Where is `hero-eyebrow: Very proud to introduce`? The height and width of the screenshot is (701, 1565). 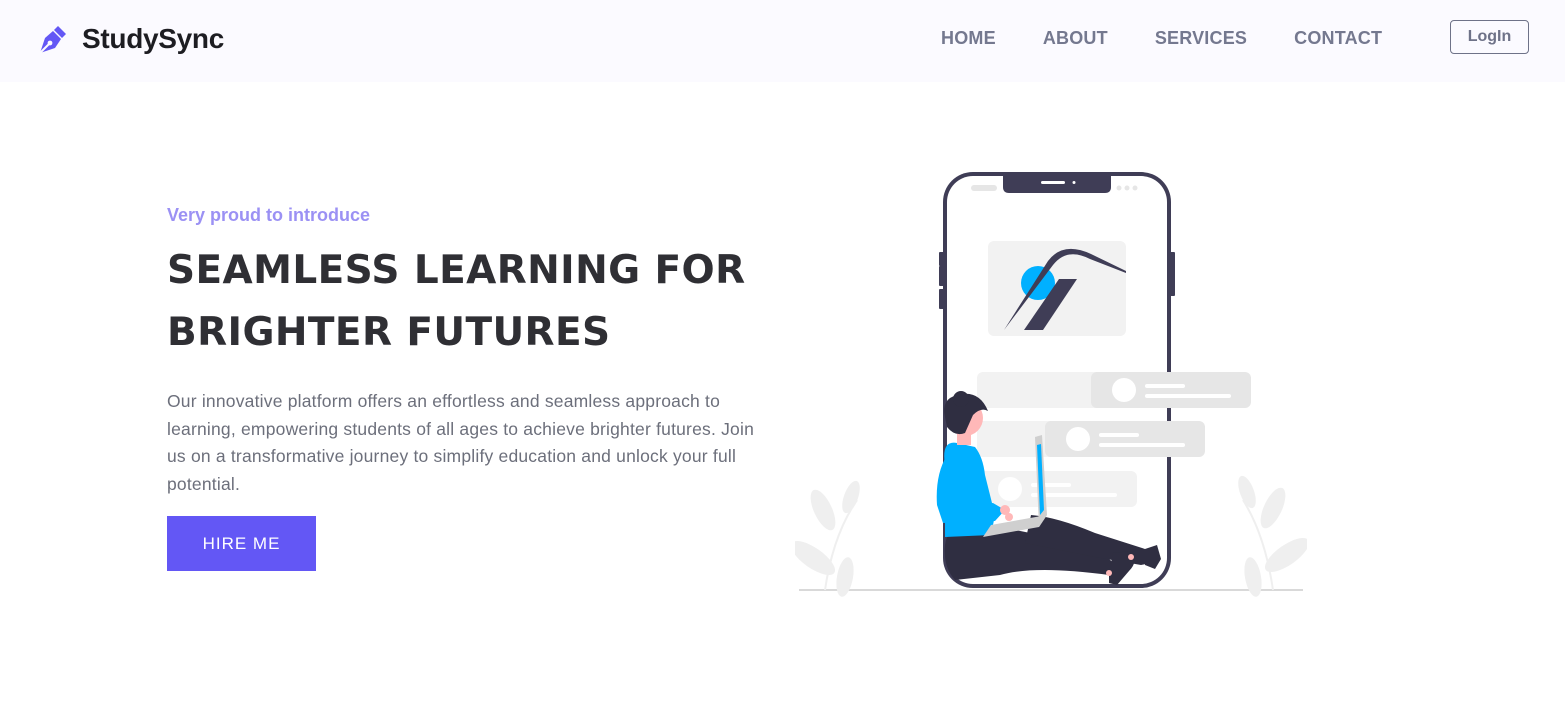 hero-eyebrow: Very proud to introduce is located at coordinates (269, 215).